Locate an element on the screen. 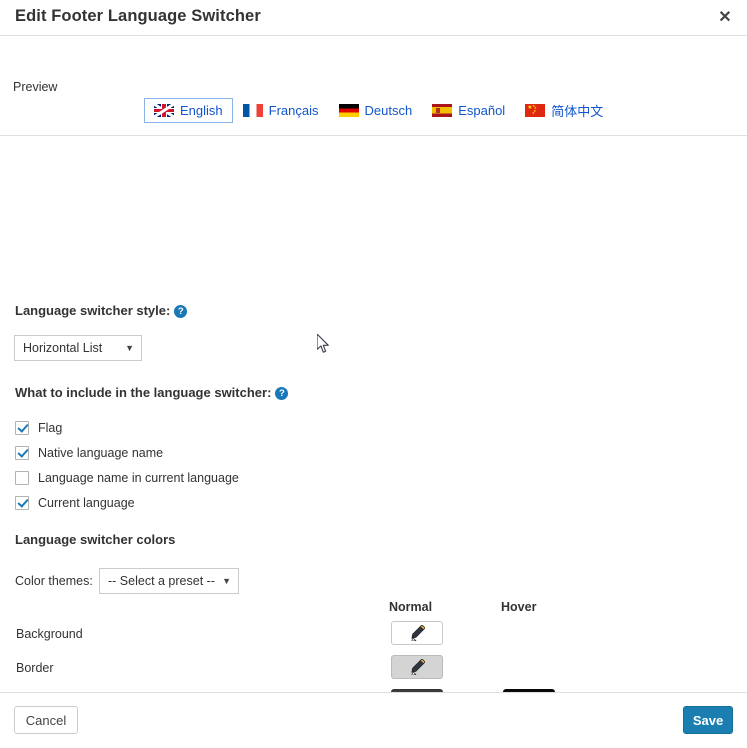 The height and width of the screenshot is (748, 747). language-switcher-style-value: Horizontal List is located at coordinates (63, 348).